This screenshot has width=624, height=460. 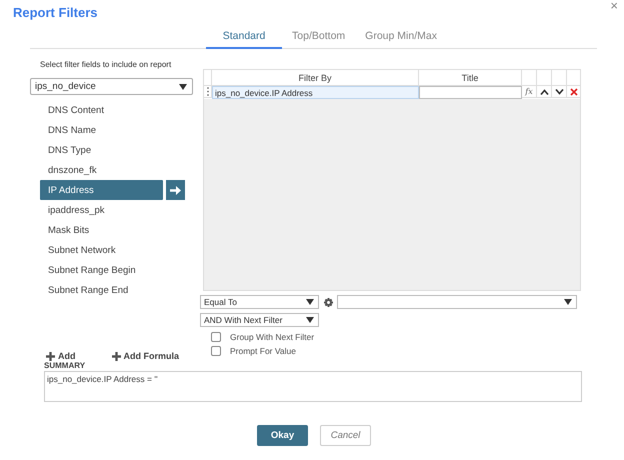 I want to click on field-item: dnszone_fk, so click(x=101, y=170).